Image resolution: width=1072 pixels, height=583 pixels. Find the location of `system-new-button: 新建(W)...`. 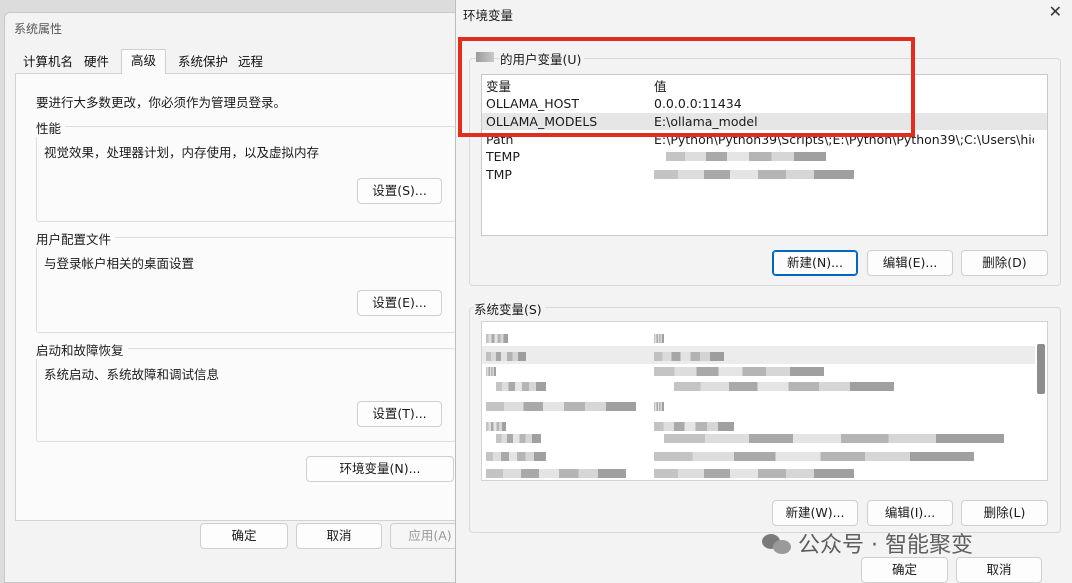

system-new-button: 新建(W)... is located at coordinates (815, 513).